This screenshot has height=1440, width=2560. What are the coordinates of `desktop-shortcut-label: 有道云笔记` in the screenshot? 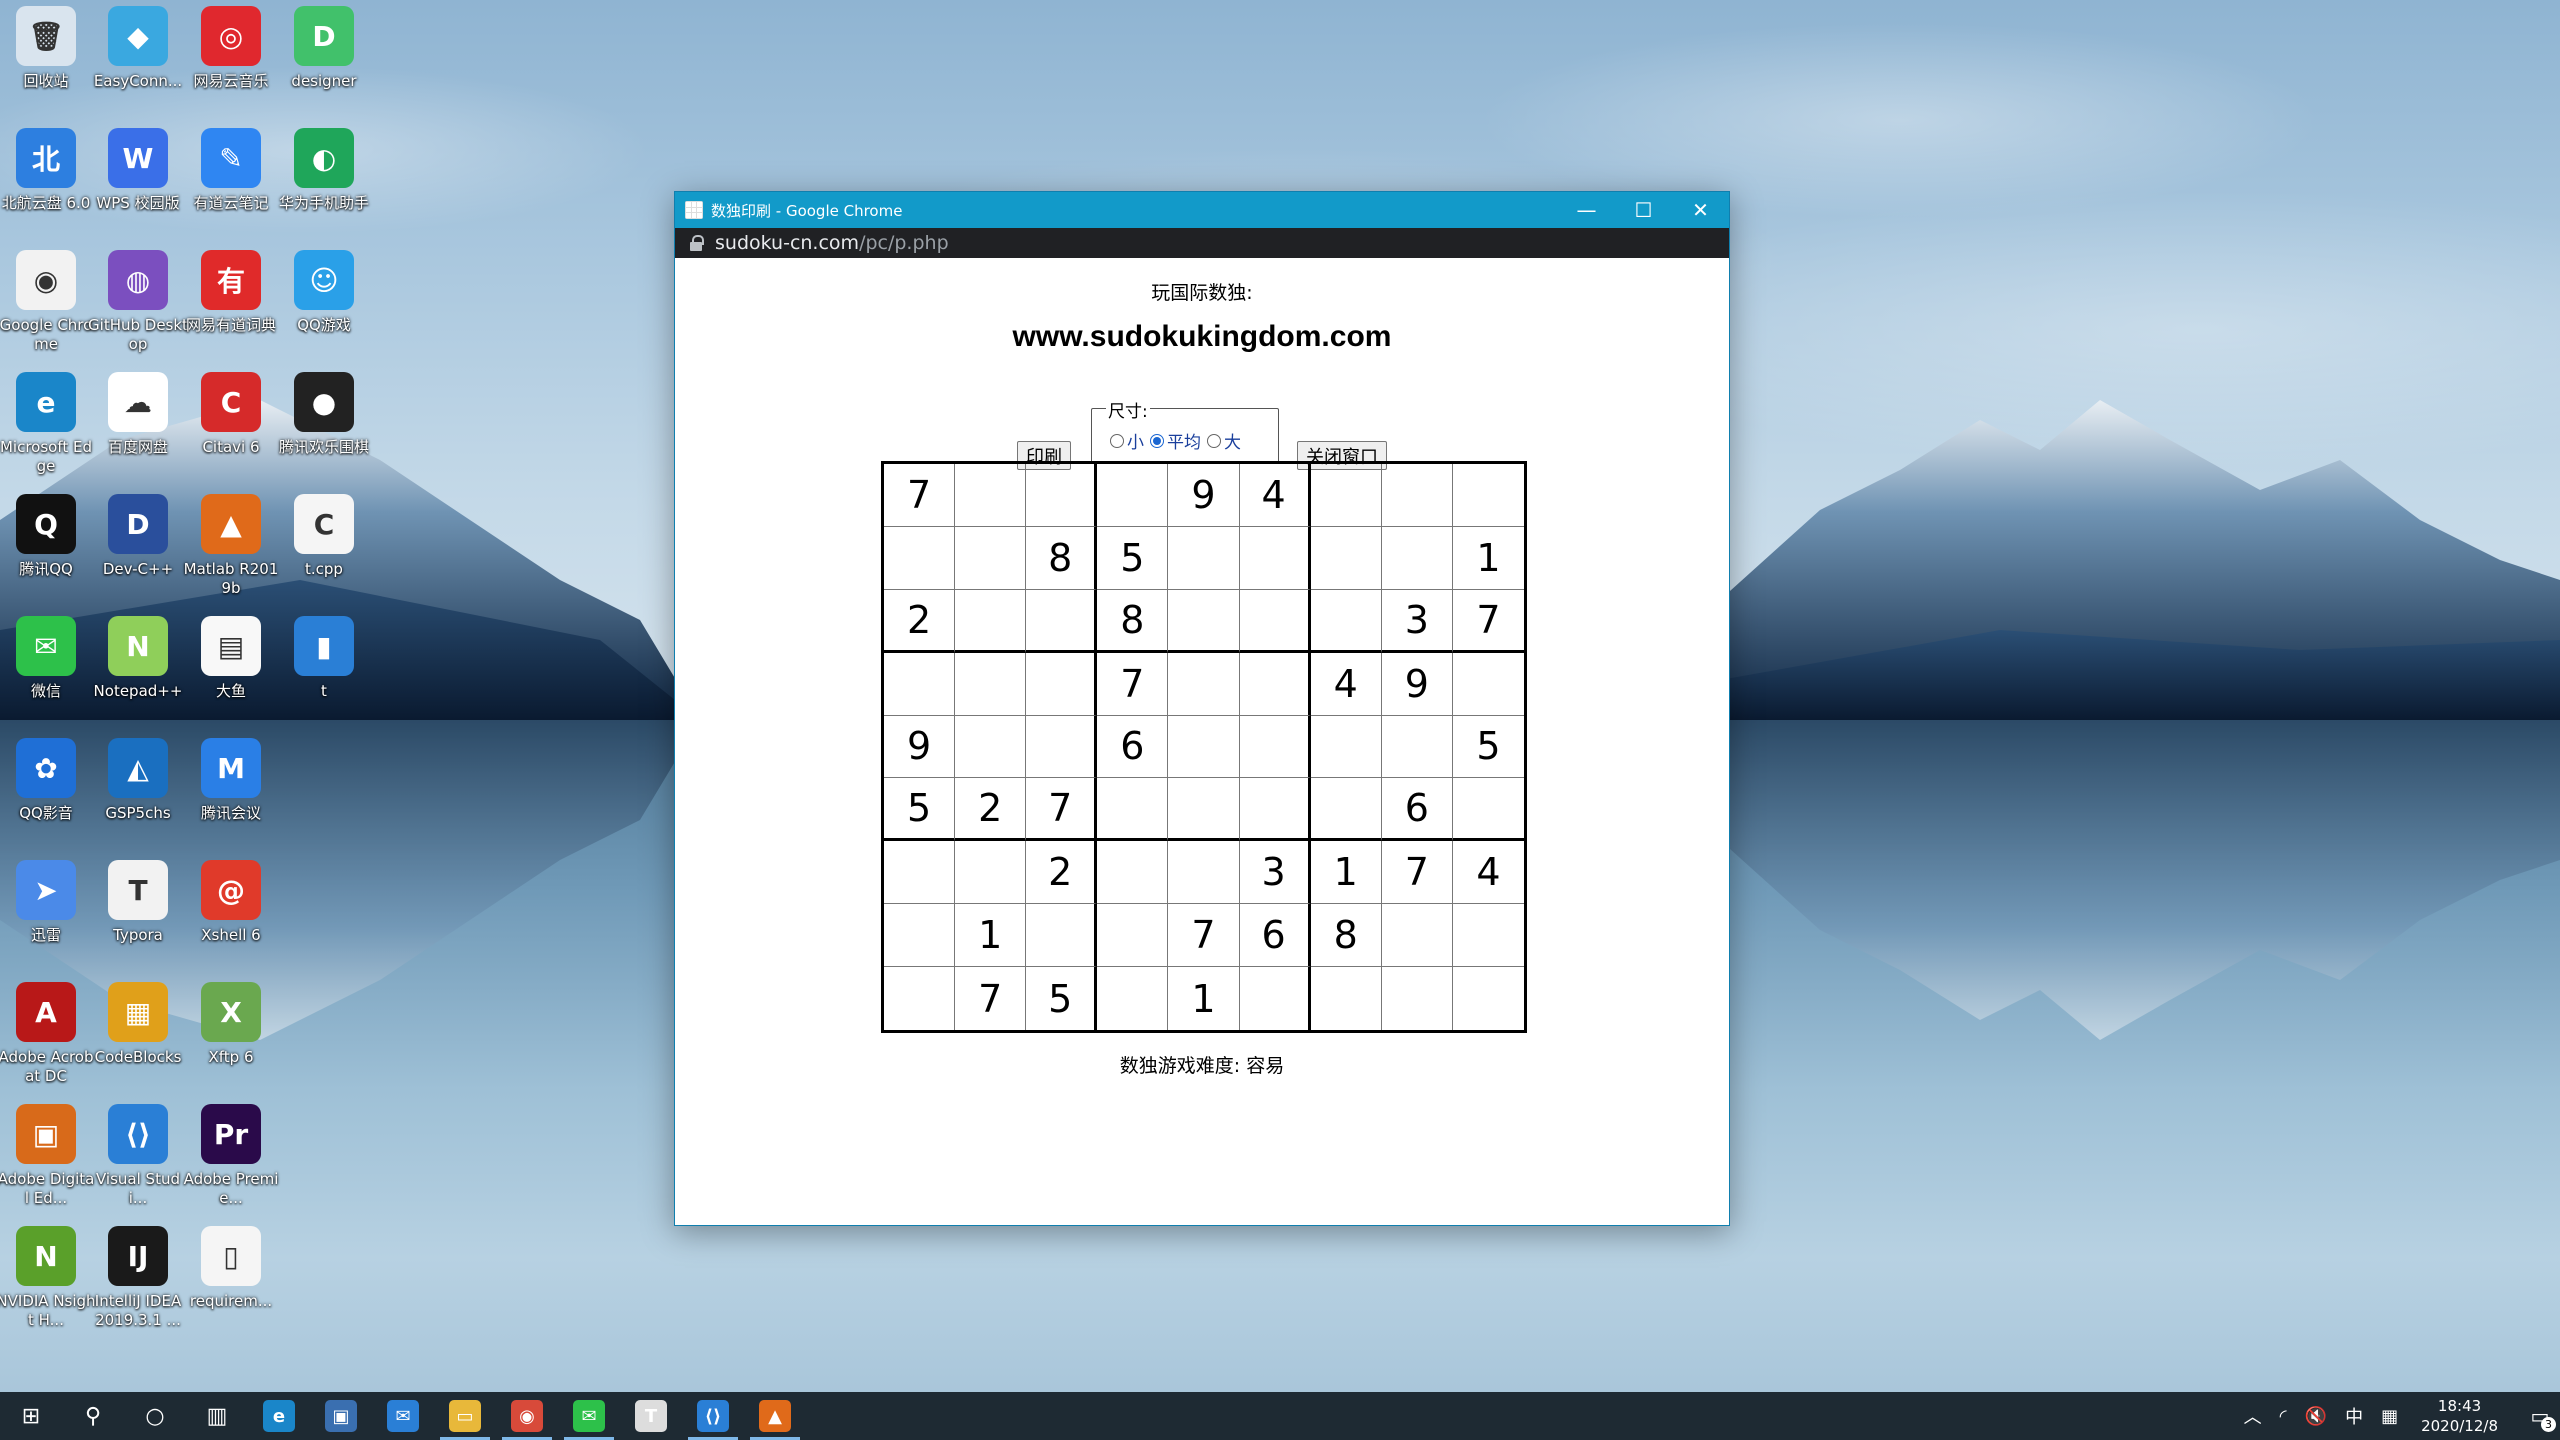 It's located at (231, 203).